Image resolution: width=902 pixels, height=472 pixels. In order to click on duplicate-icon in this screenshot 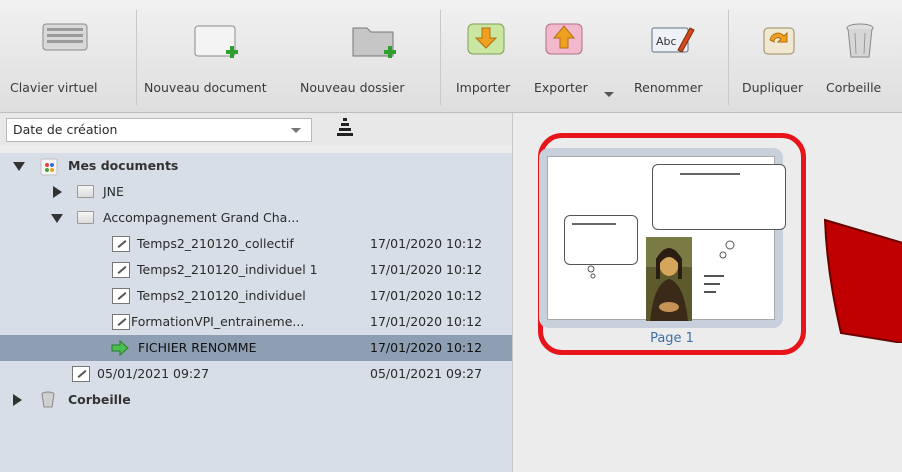, I will do `click(779, 41)`.